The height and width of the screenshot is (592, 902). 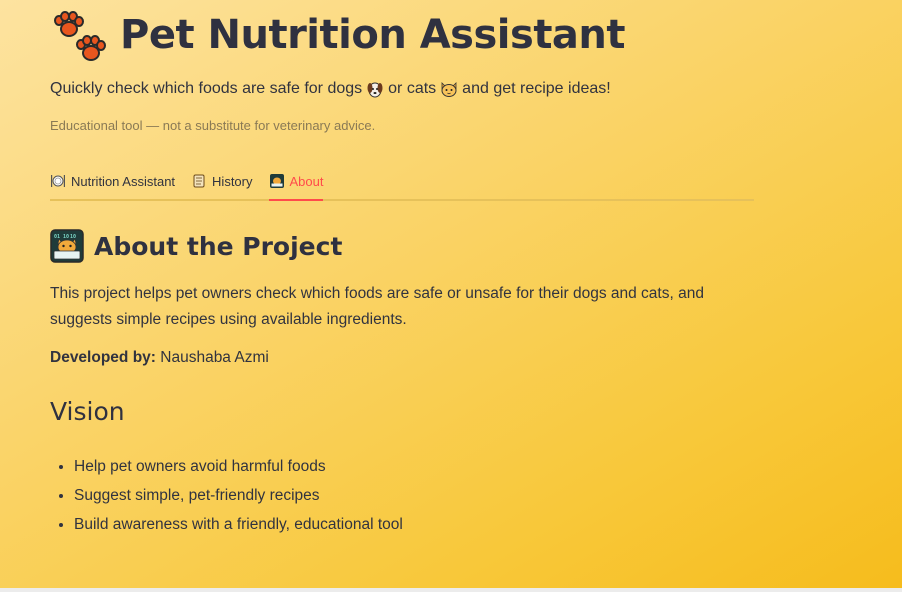 I want to click on plate-cutlery-icon, so click(x=58, y=181).